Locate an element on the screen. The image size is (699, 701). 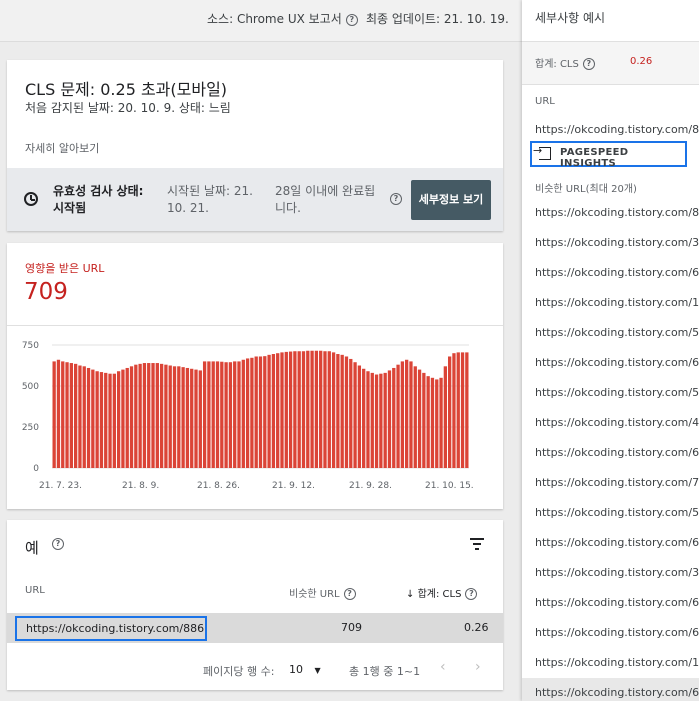
similar-url-item: https://okcoding.tistory.com/1193 is located at coordinates (610, 303).